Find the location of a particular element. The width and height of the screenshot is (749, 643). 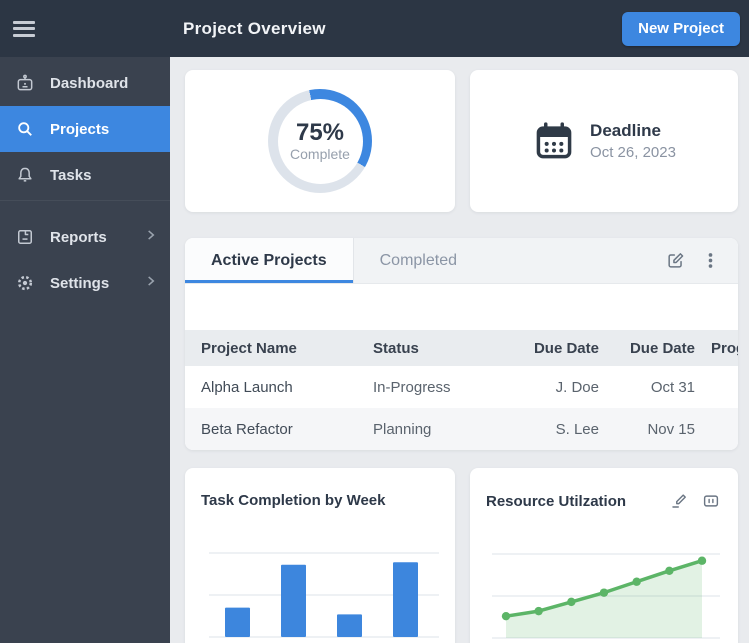

search-icon is located at coordinates (25, 129).